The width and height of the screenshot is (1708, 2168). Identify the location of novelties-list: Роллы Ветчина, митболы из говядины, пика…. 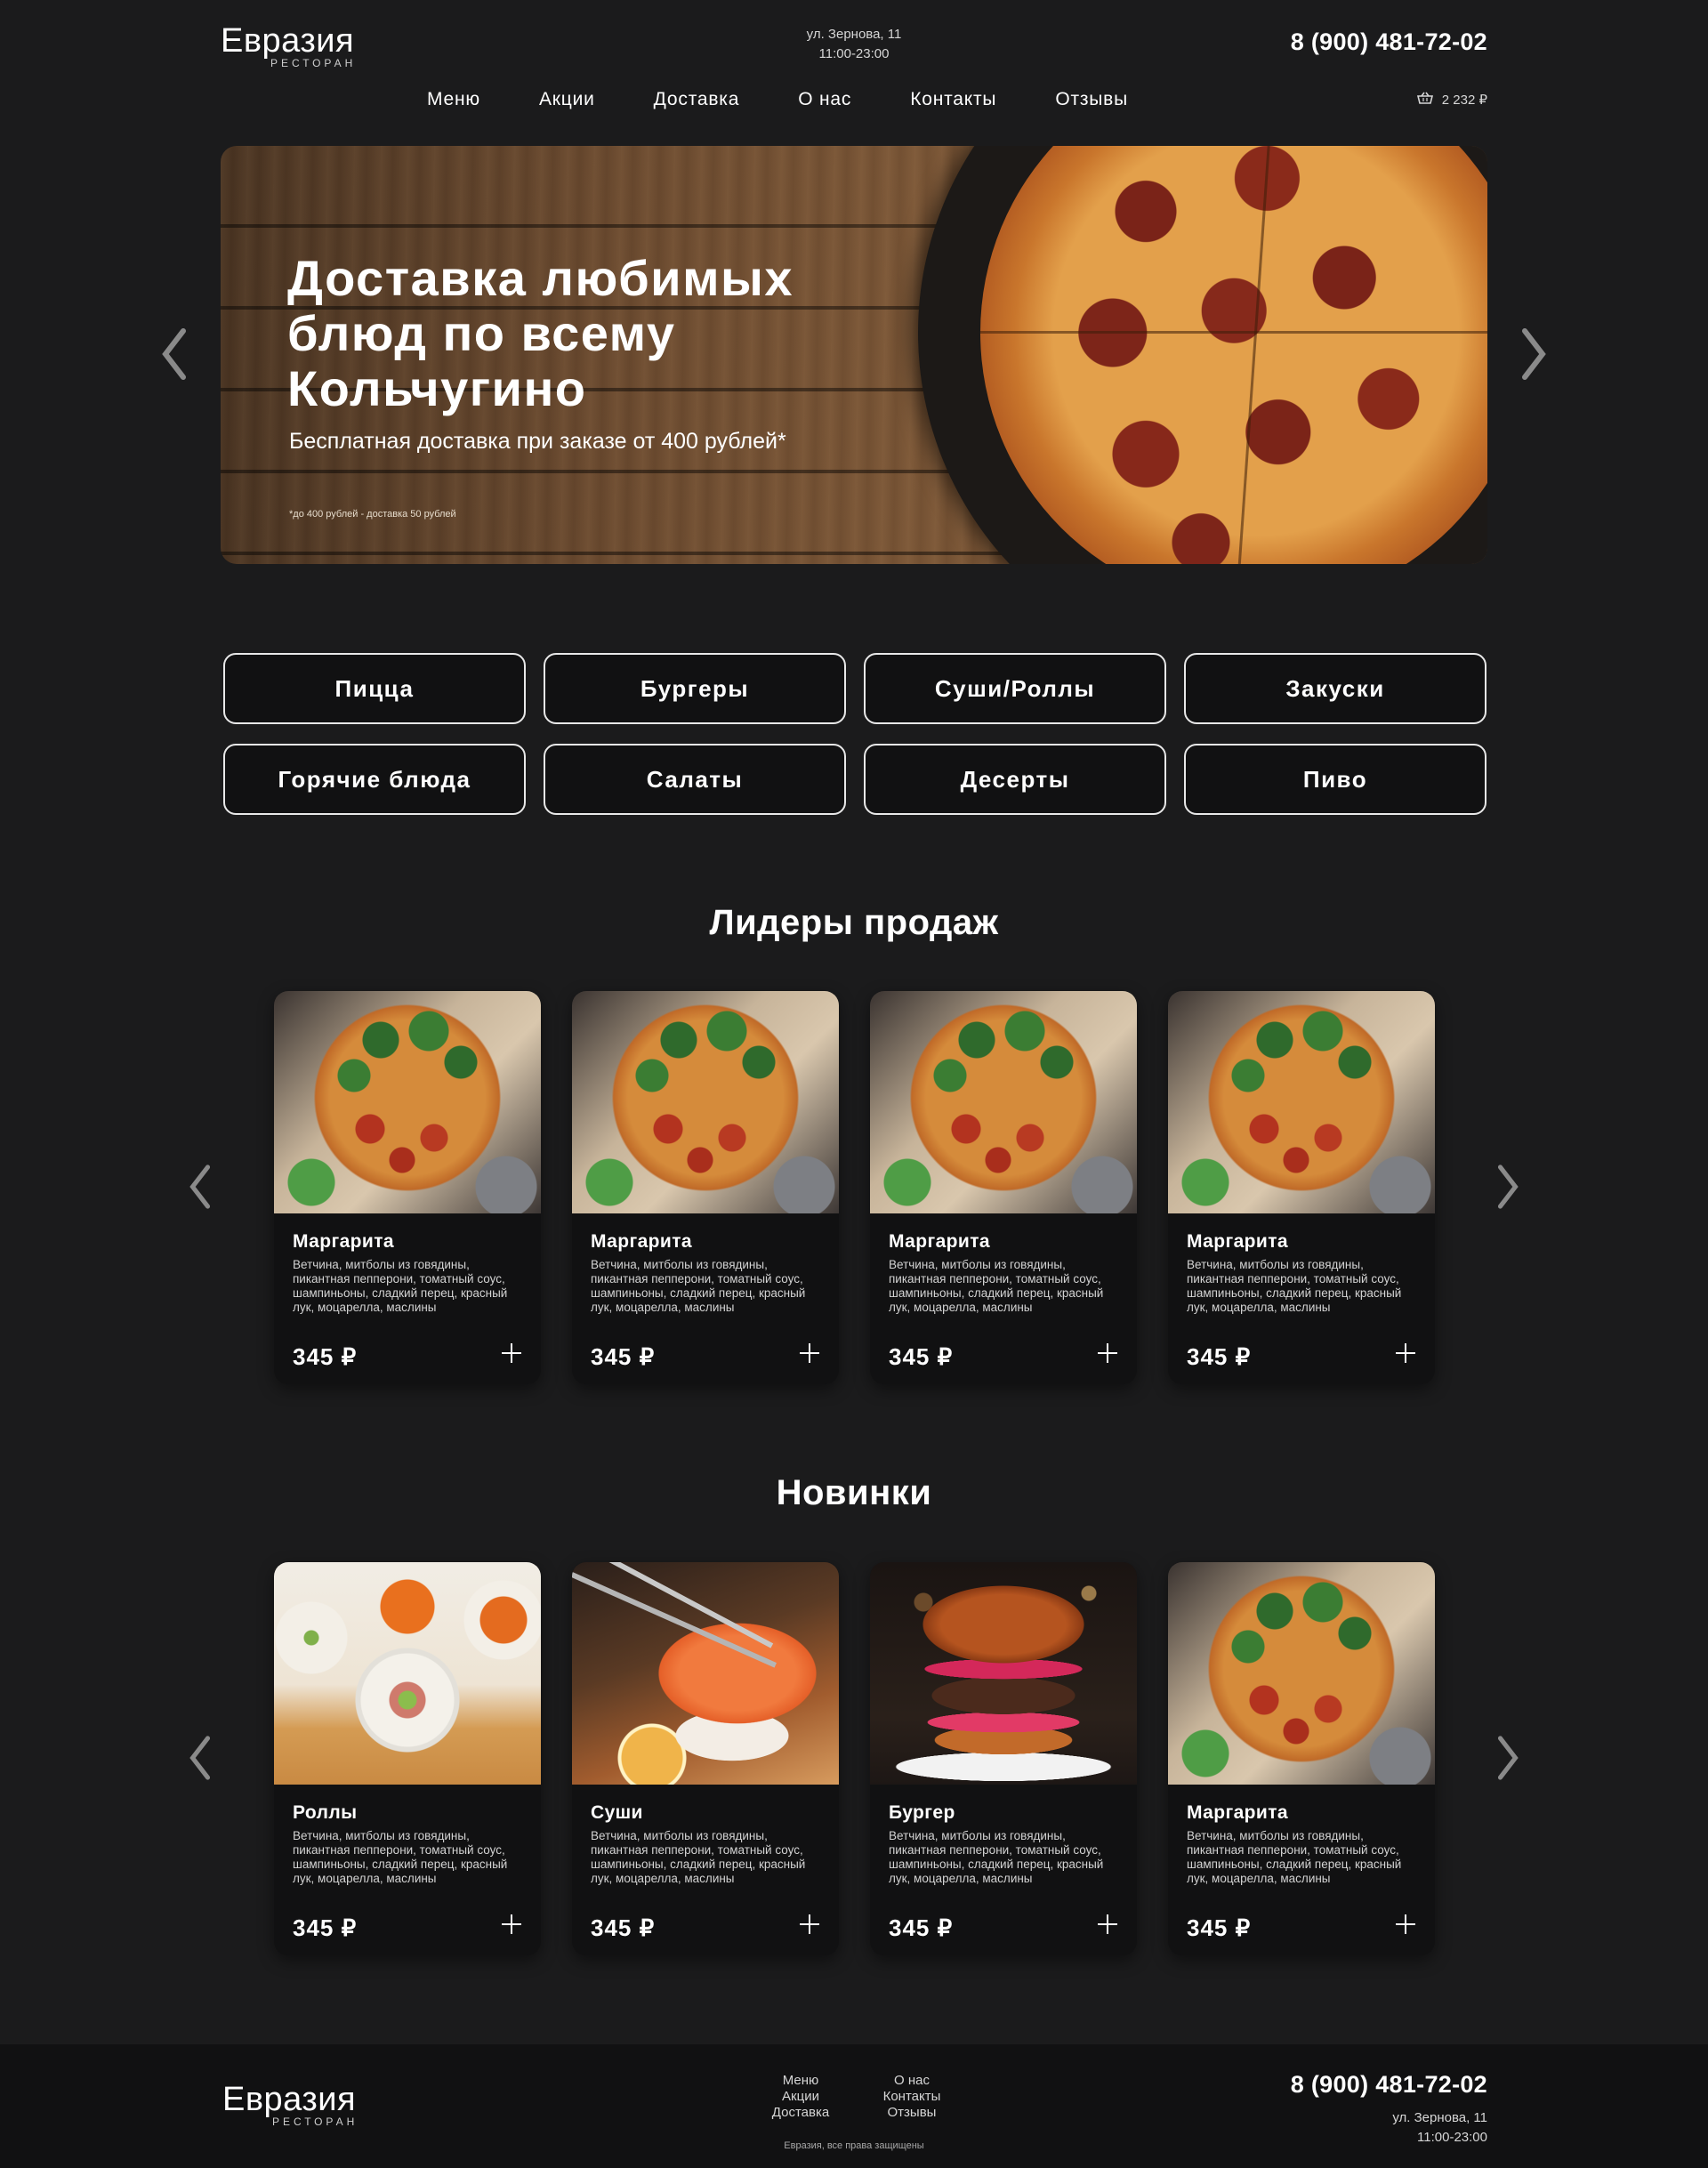
(854, 1759).